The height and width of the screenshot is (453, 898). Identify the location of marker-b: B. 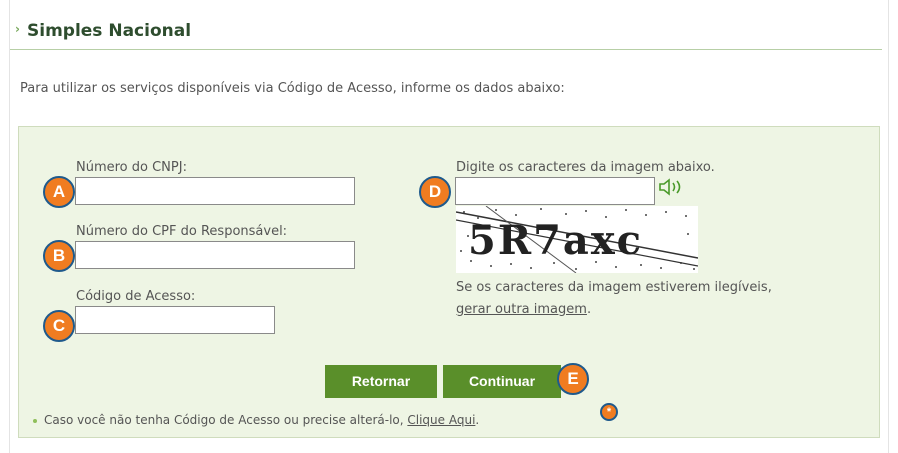
(59, 256).